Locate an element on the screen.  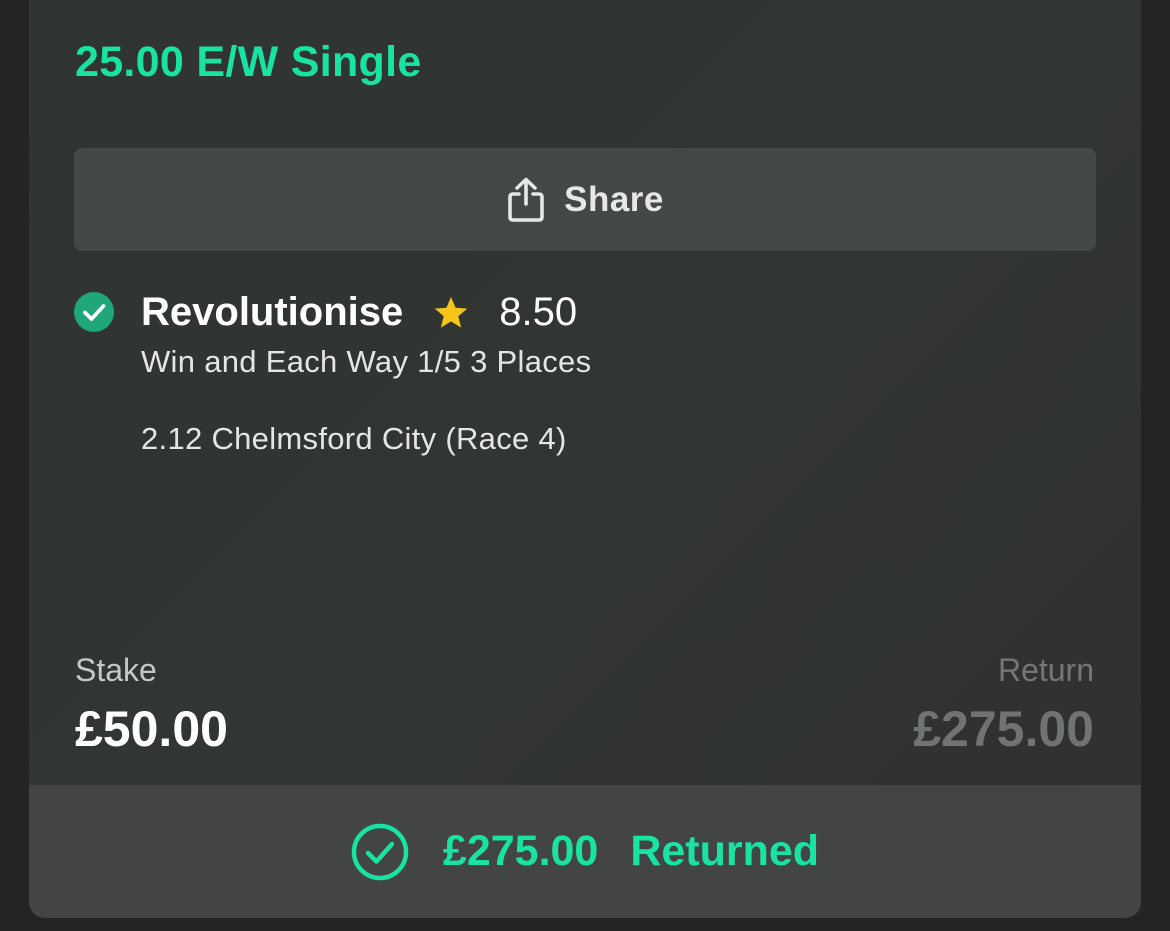
odds: 8.50 is located at coordinates (538, 312).